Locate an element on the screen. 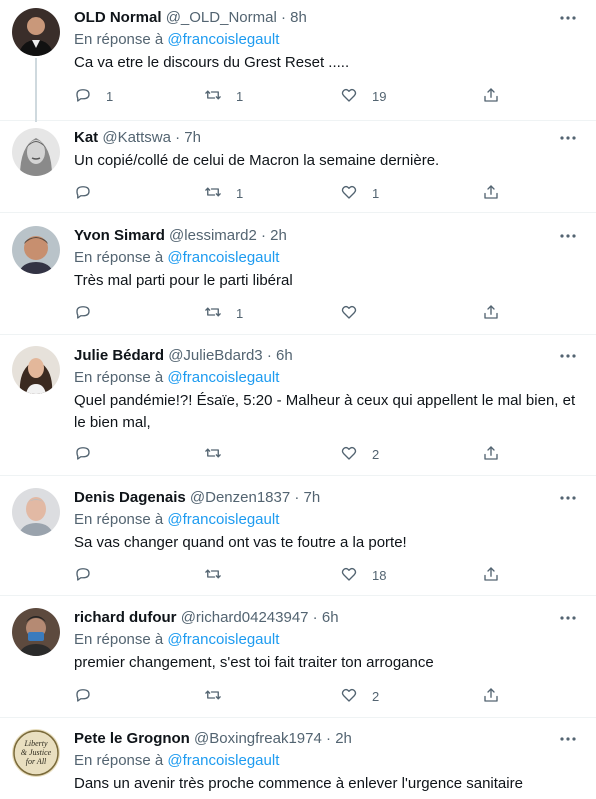 This screenshot has width=596, height=799. display-name: richard dufour is located at coordinates (125, 617).